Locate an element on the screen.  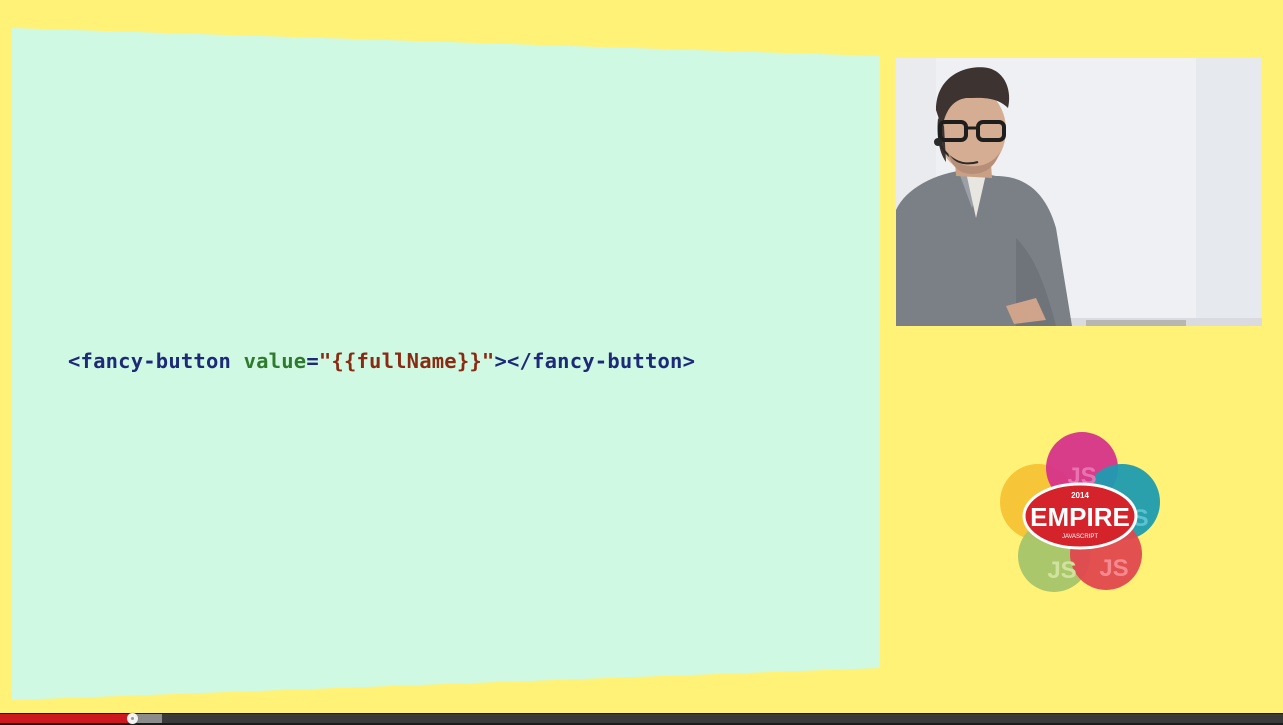
empirejs-logo: JS JS JS JS 2014 EMPIRE JAVASCRIPT is located at coordinates (1081, 514).